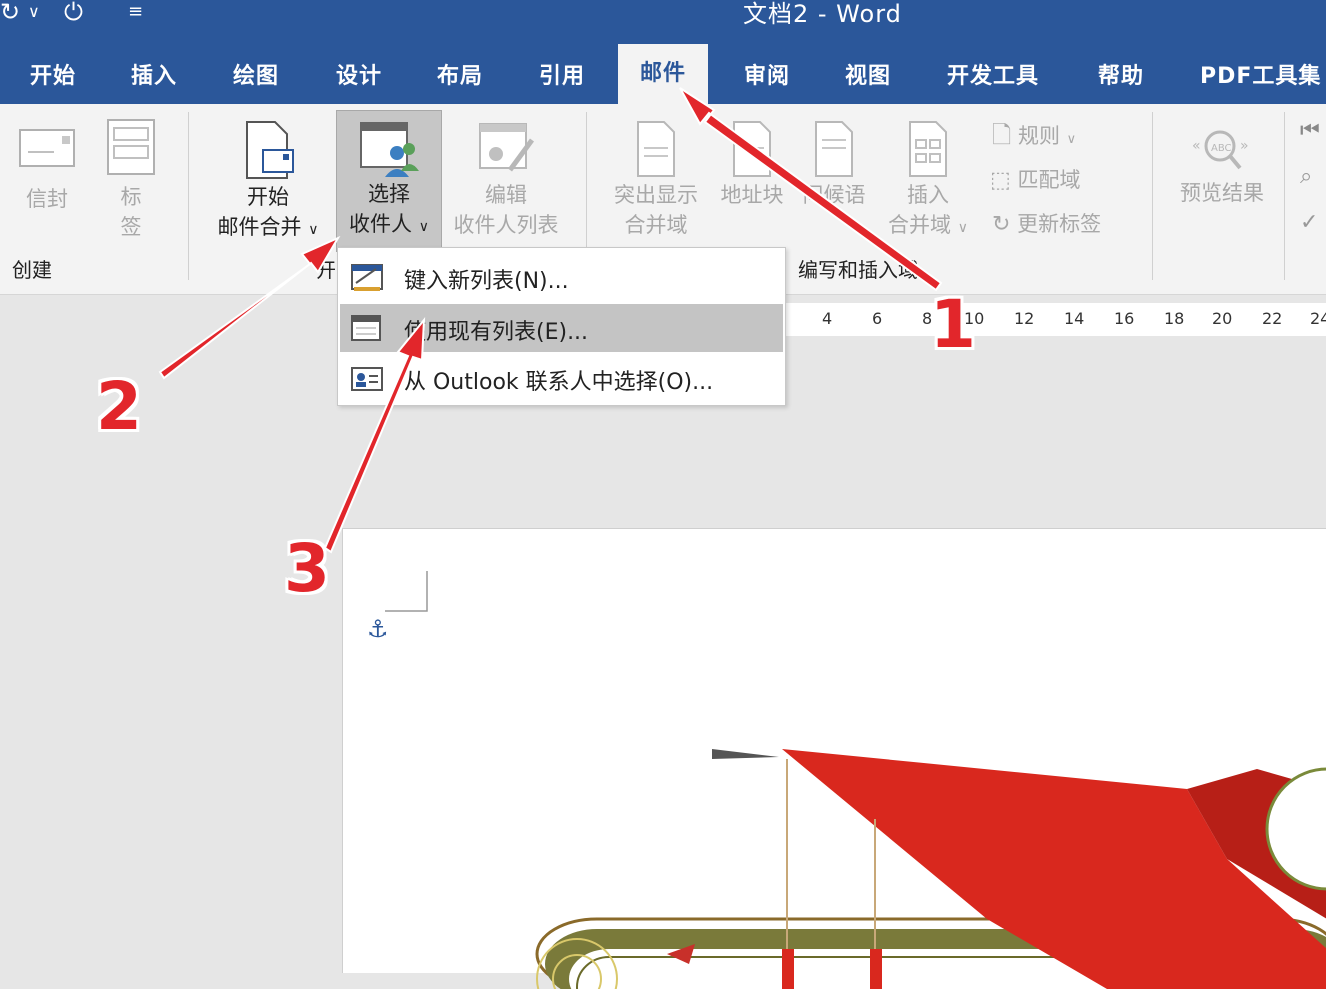 This screenshot has width=1326, height=989. What do you see at coordinates (119, 406) in the screenshot?
I see `annotation-step-2: 2` at bounding box center [119, 406].